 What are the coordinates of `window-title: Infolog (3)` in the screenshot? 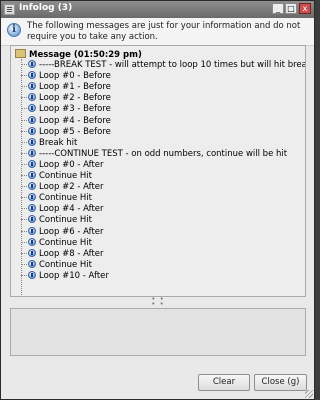 It's located at (46, 8).